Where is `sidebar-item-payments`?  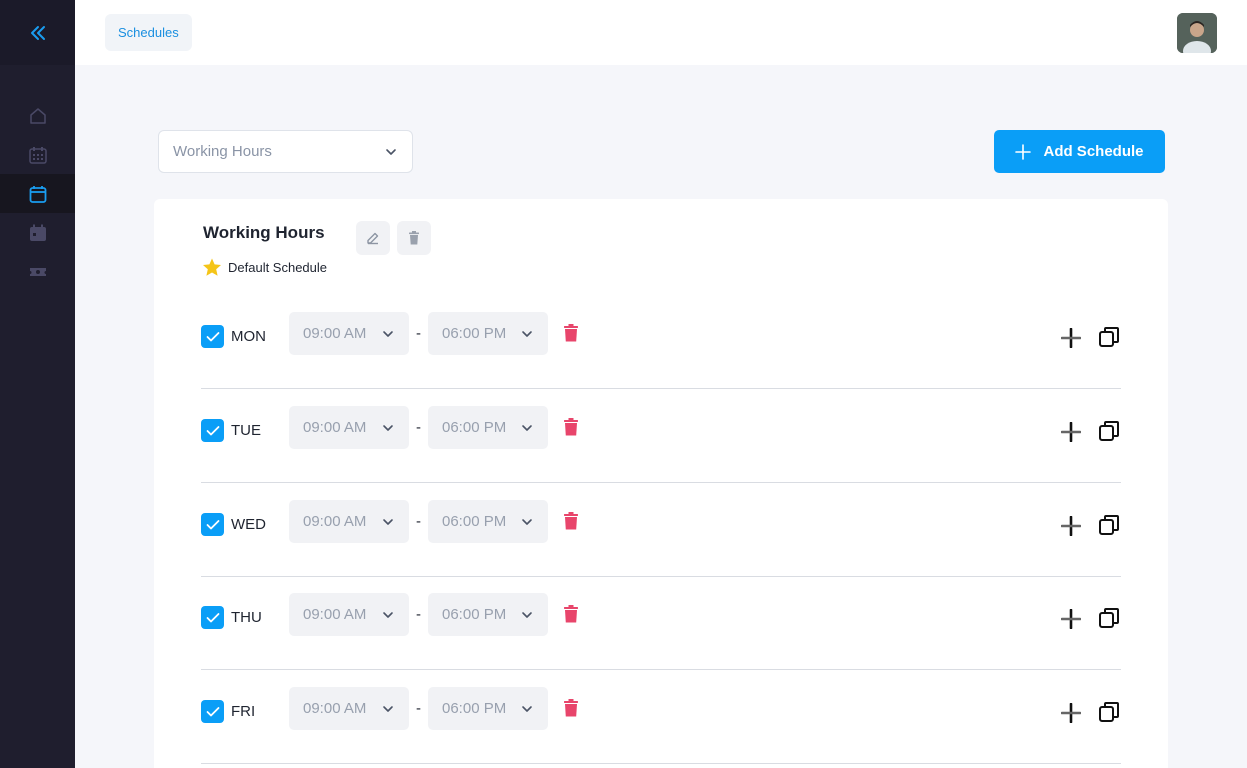 sidebar-item-payments is located at coordinates (37, 271).